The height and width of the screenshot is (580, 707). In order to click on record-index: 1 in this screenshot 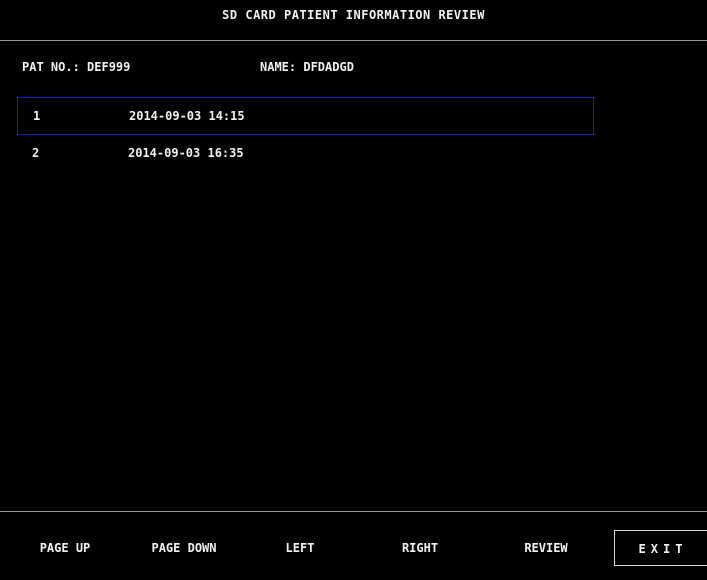, I will do `click(37, 116)`.